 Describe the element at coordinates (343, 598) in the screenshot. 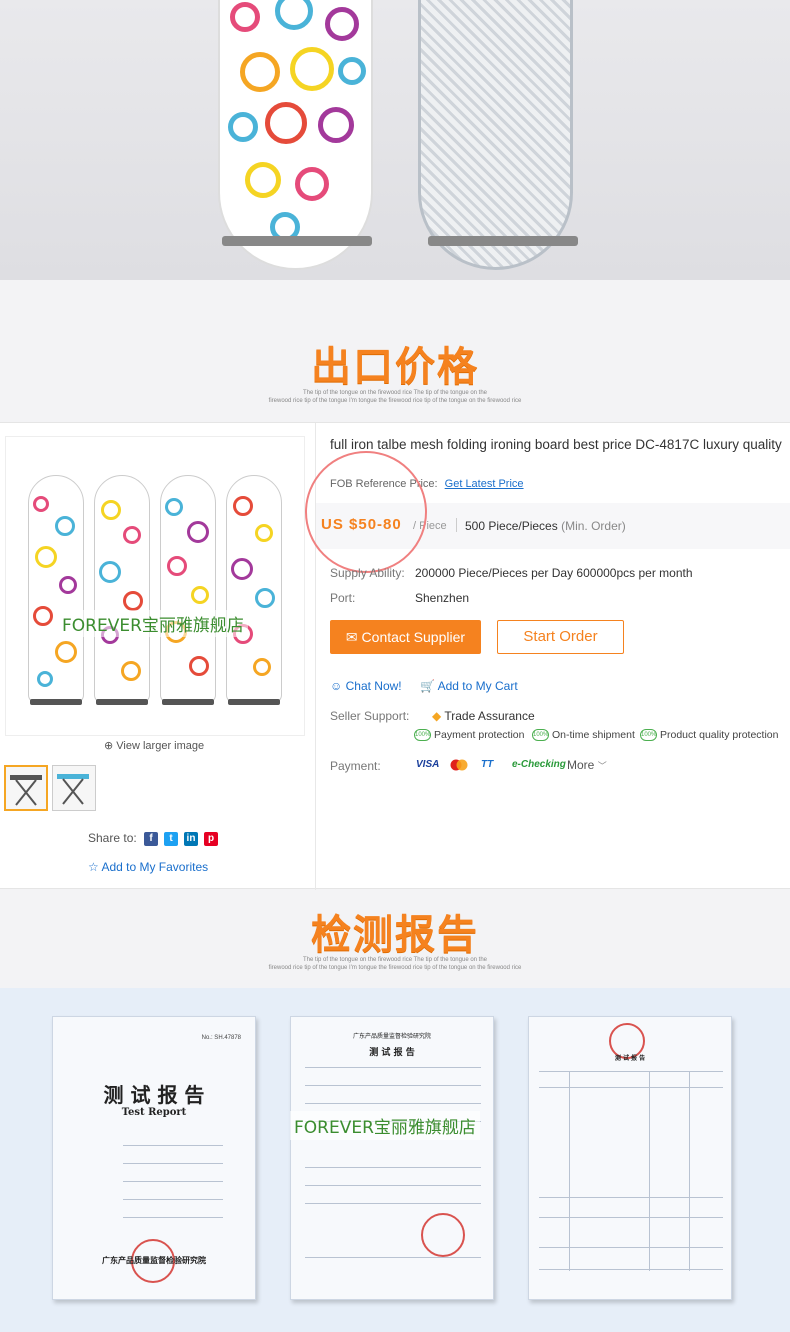

I see `port-label: Port:` at that location.